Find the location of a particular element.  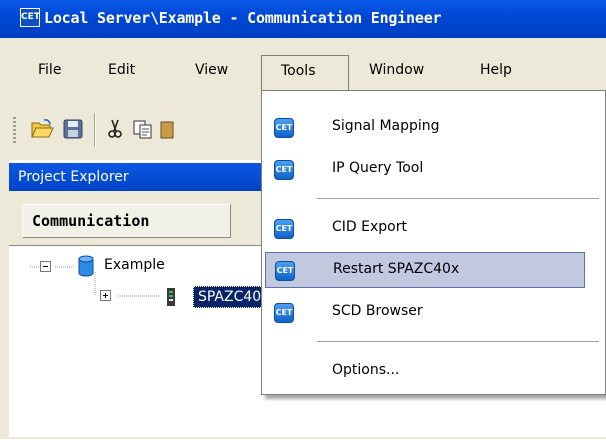

menu-item-cid-export: CET CID Export is located at coordinates (433, 229).